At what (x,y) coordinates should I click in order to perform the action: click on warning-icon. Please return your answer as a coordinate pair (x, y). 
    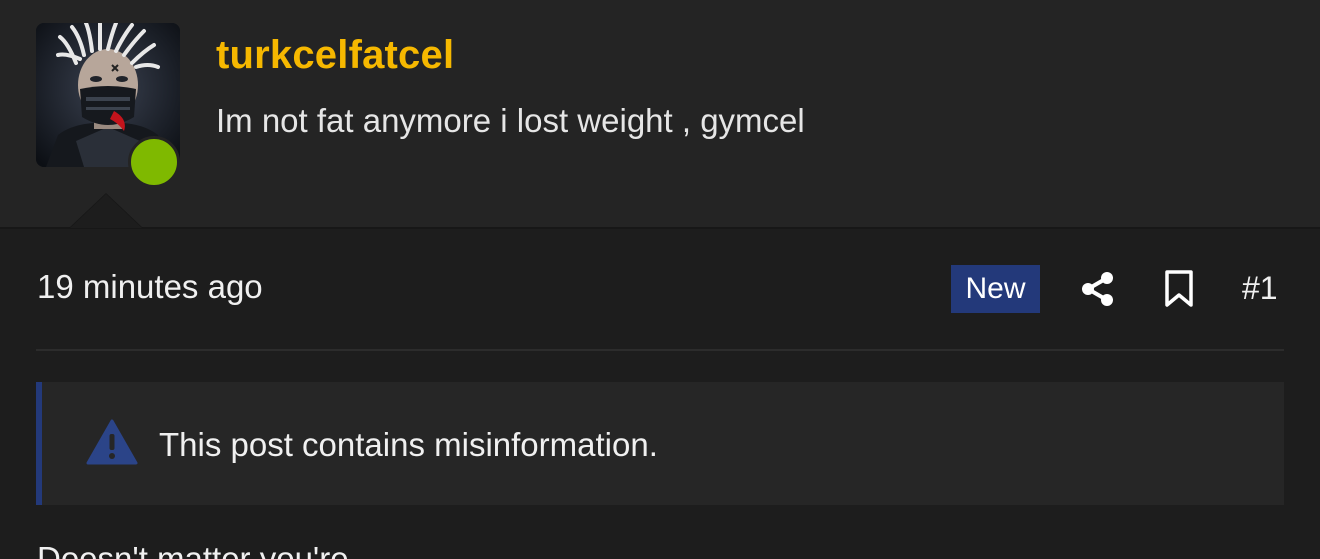
    Looking at the image, I should click on (112, 442).